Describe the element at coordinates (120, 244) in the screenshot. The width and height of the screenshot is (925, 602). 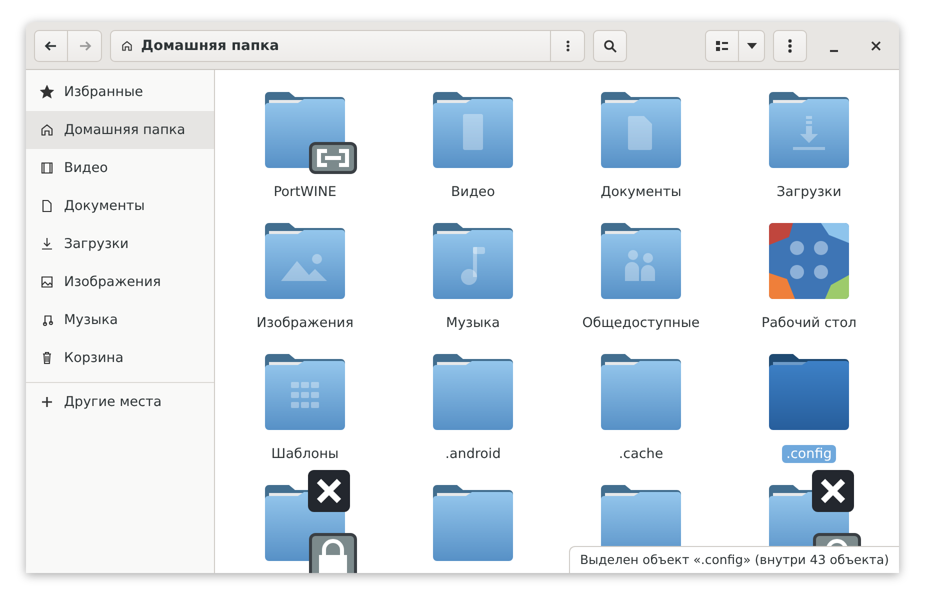
I see `sidebar-item: Загрузки` at that location.